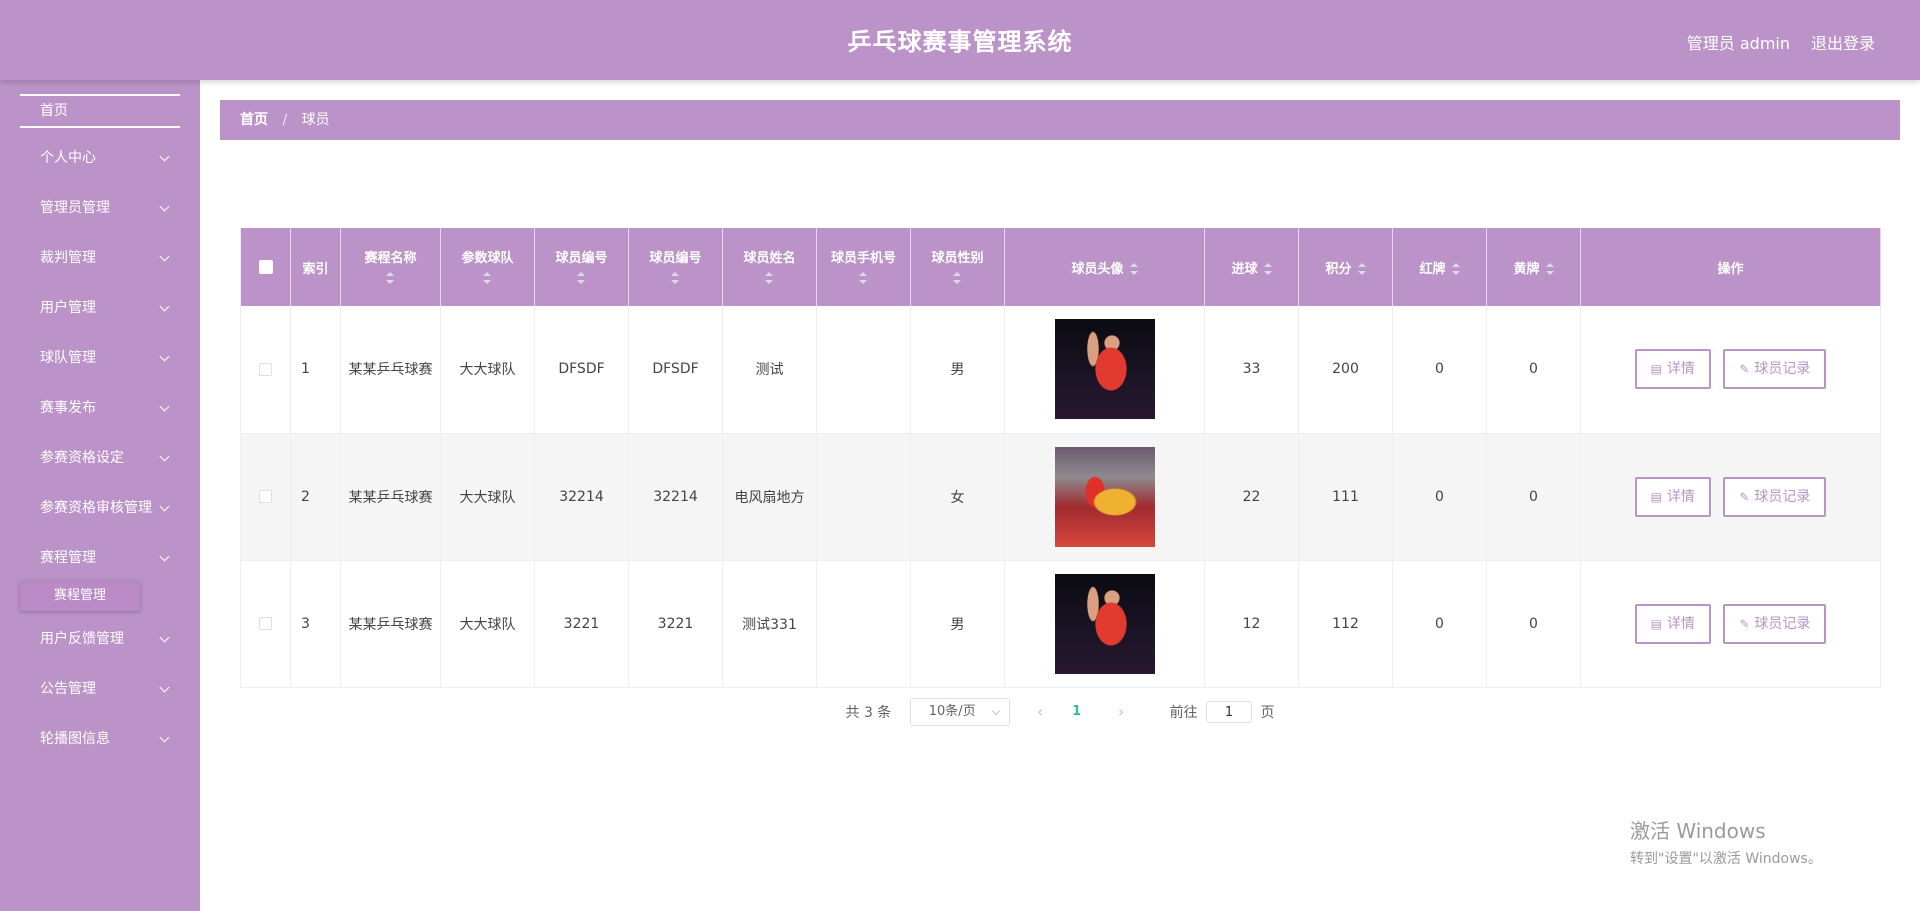  Describe the element at coordinates (254, 120) in the screenshot. I see `breadcrumb-home: 首页` at that location.